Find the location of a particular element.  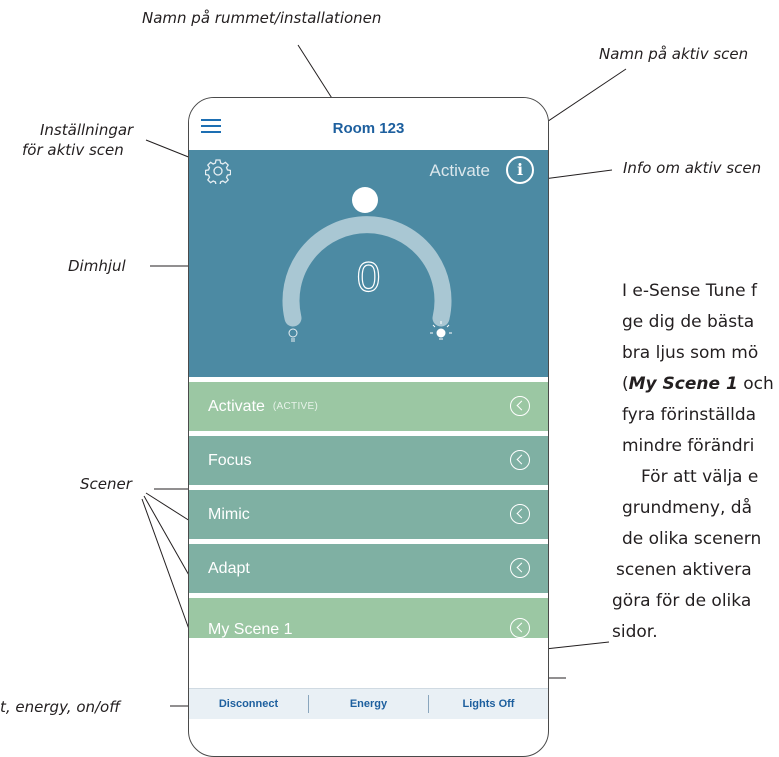

scene-active-tag: (ACTIVE) is located at coordinates (295, 406).